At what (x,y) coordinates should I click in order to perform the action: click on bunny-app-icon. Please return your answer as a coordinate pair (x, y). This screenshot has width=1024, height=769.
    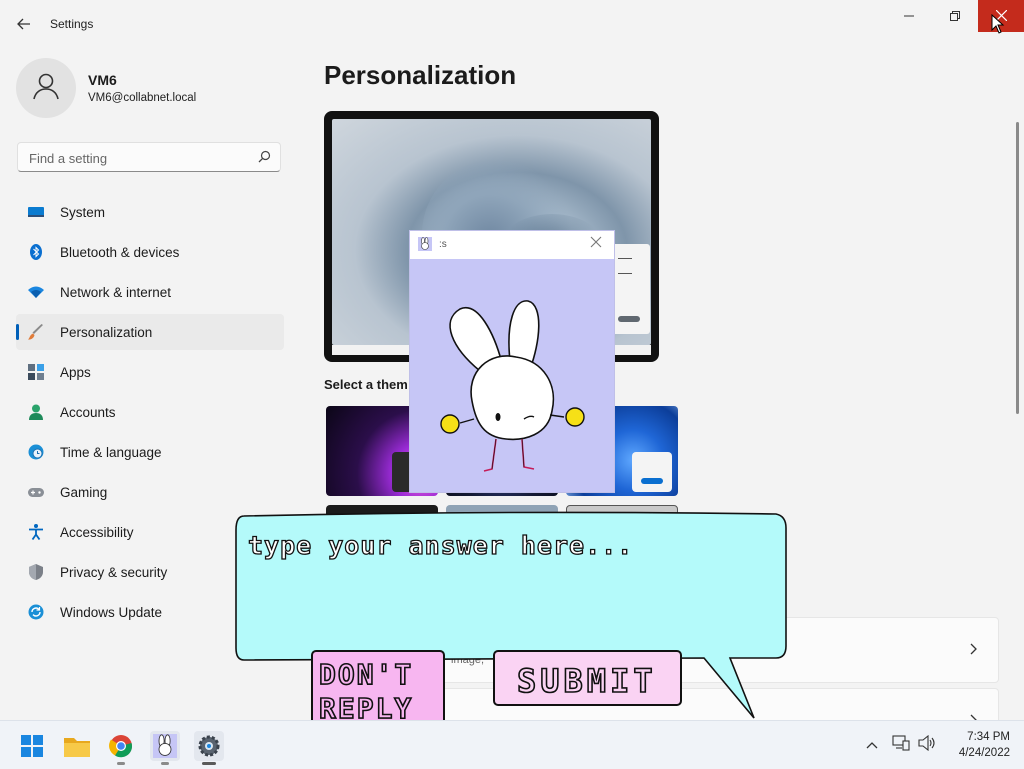
    Looking at the image, I should click on (425, 244).